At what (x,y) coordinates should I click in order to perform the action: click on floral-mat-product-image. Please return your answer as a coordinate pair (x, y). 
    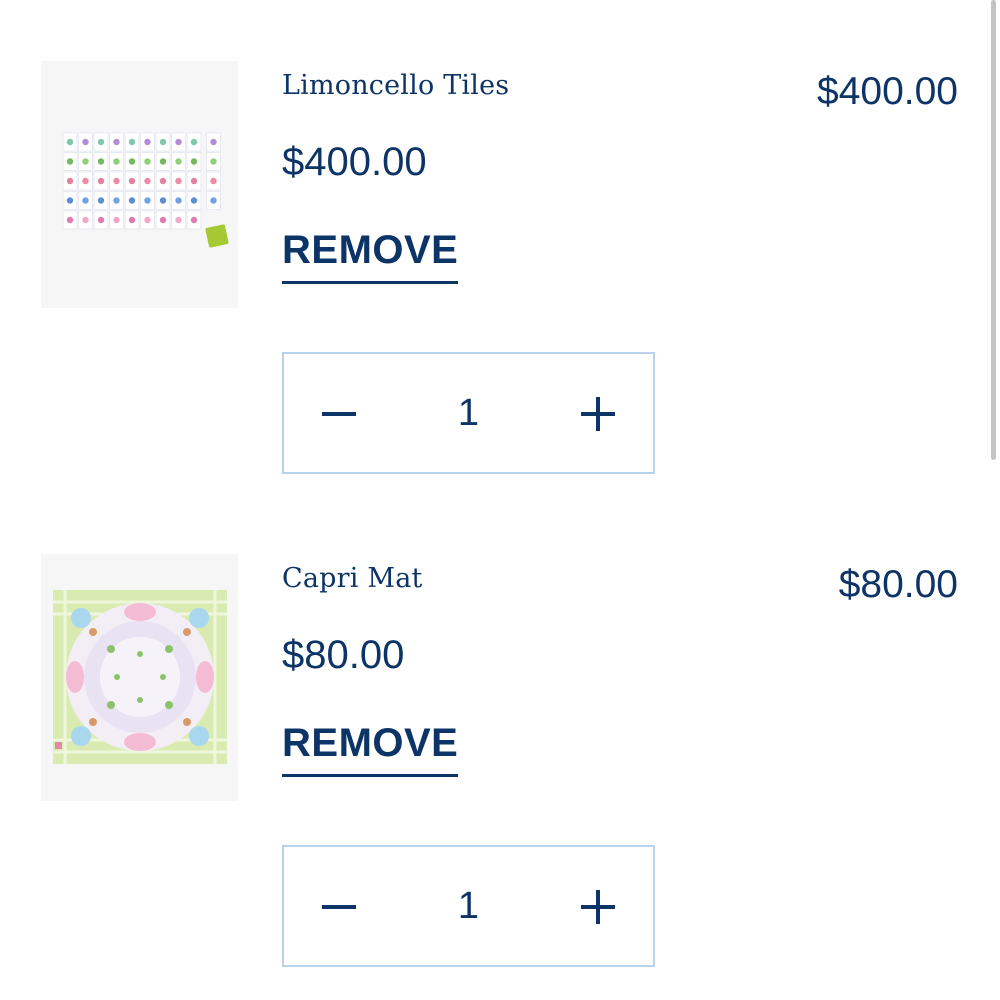
    Looking at the image, I should click on (139, 677).